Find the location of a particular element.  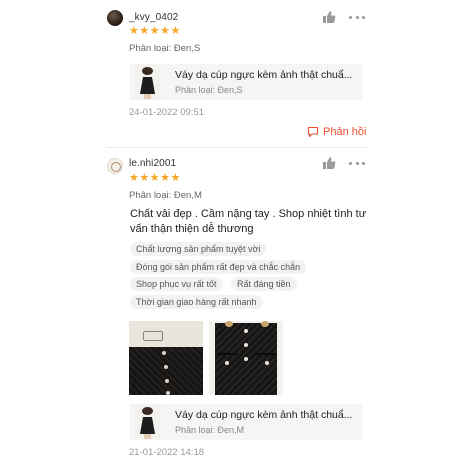

variant-label: Phân loại: Đen,S is located at coordinates (165, 48).